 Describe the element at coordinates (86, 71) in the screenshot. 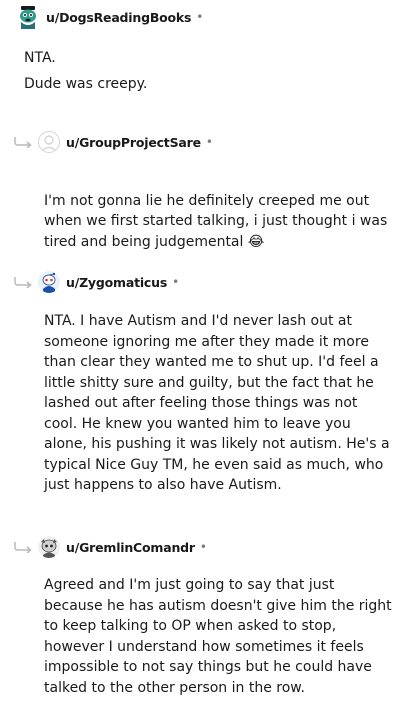

I see `comment-body: NTA. Dude was creepy.` at that location.